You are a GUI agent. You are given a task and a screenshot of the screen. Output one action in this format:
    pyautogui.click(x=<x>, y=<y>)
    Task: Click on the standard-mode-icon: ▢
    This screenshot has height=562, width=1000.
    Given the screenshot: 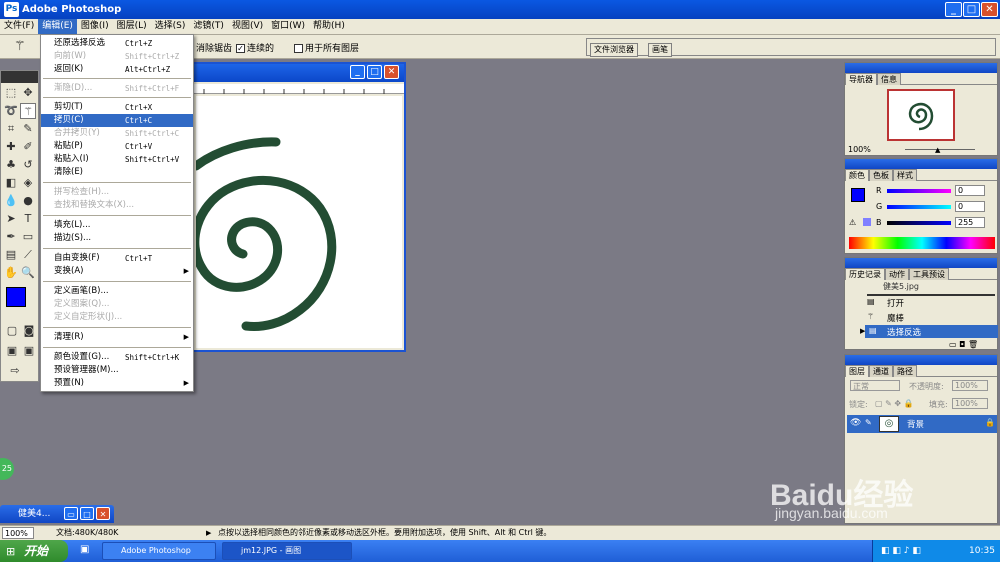 What is the action you would take?
    pyautogui.click(x=12, y=331)
    